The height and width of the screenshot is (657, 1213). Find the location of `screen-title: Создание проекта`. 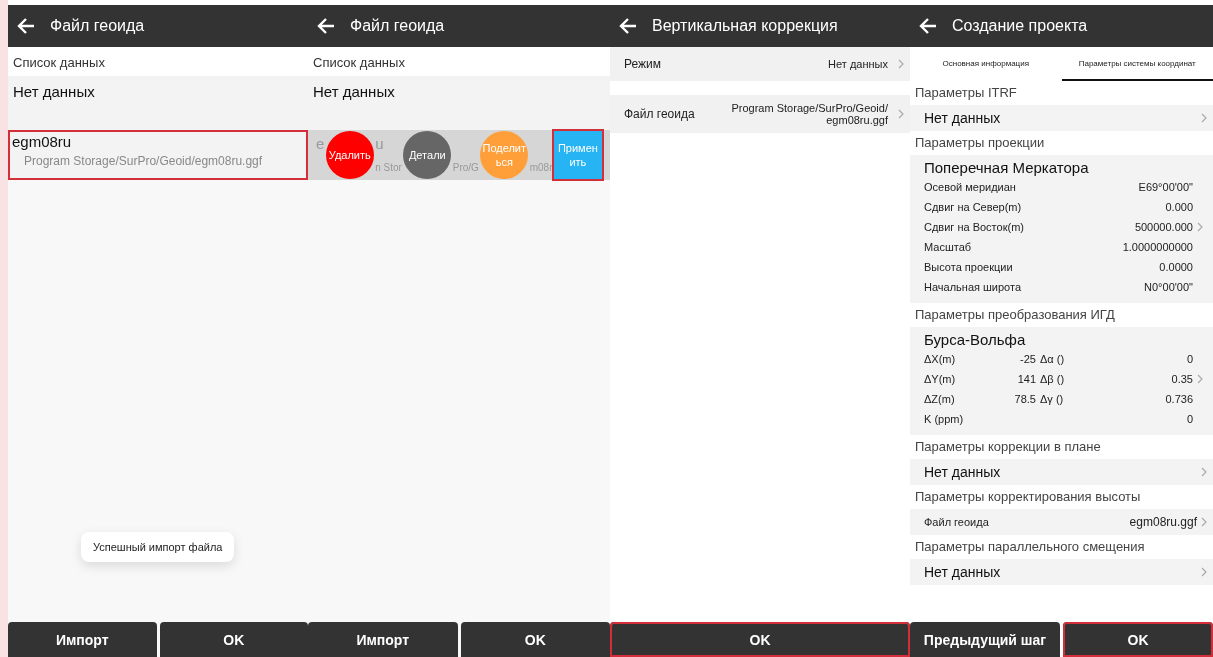

screen-title: Создание проекта is located at coordinates (1020, 26).